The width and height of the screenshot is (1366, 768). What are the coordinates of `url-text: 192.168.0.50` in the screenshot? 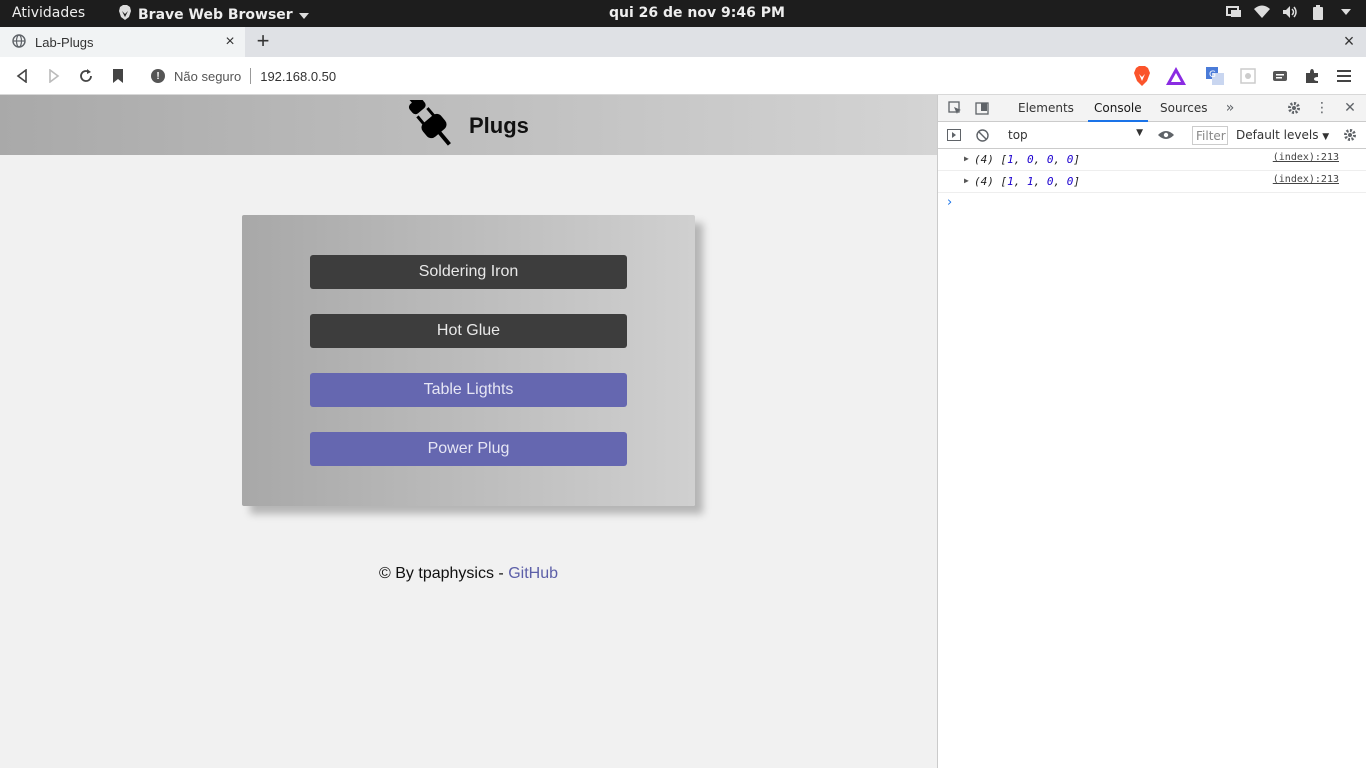 It's located at (298, 76).